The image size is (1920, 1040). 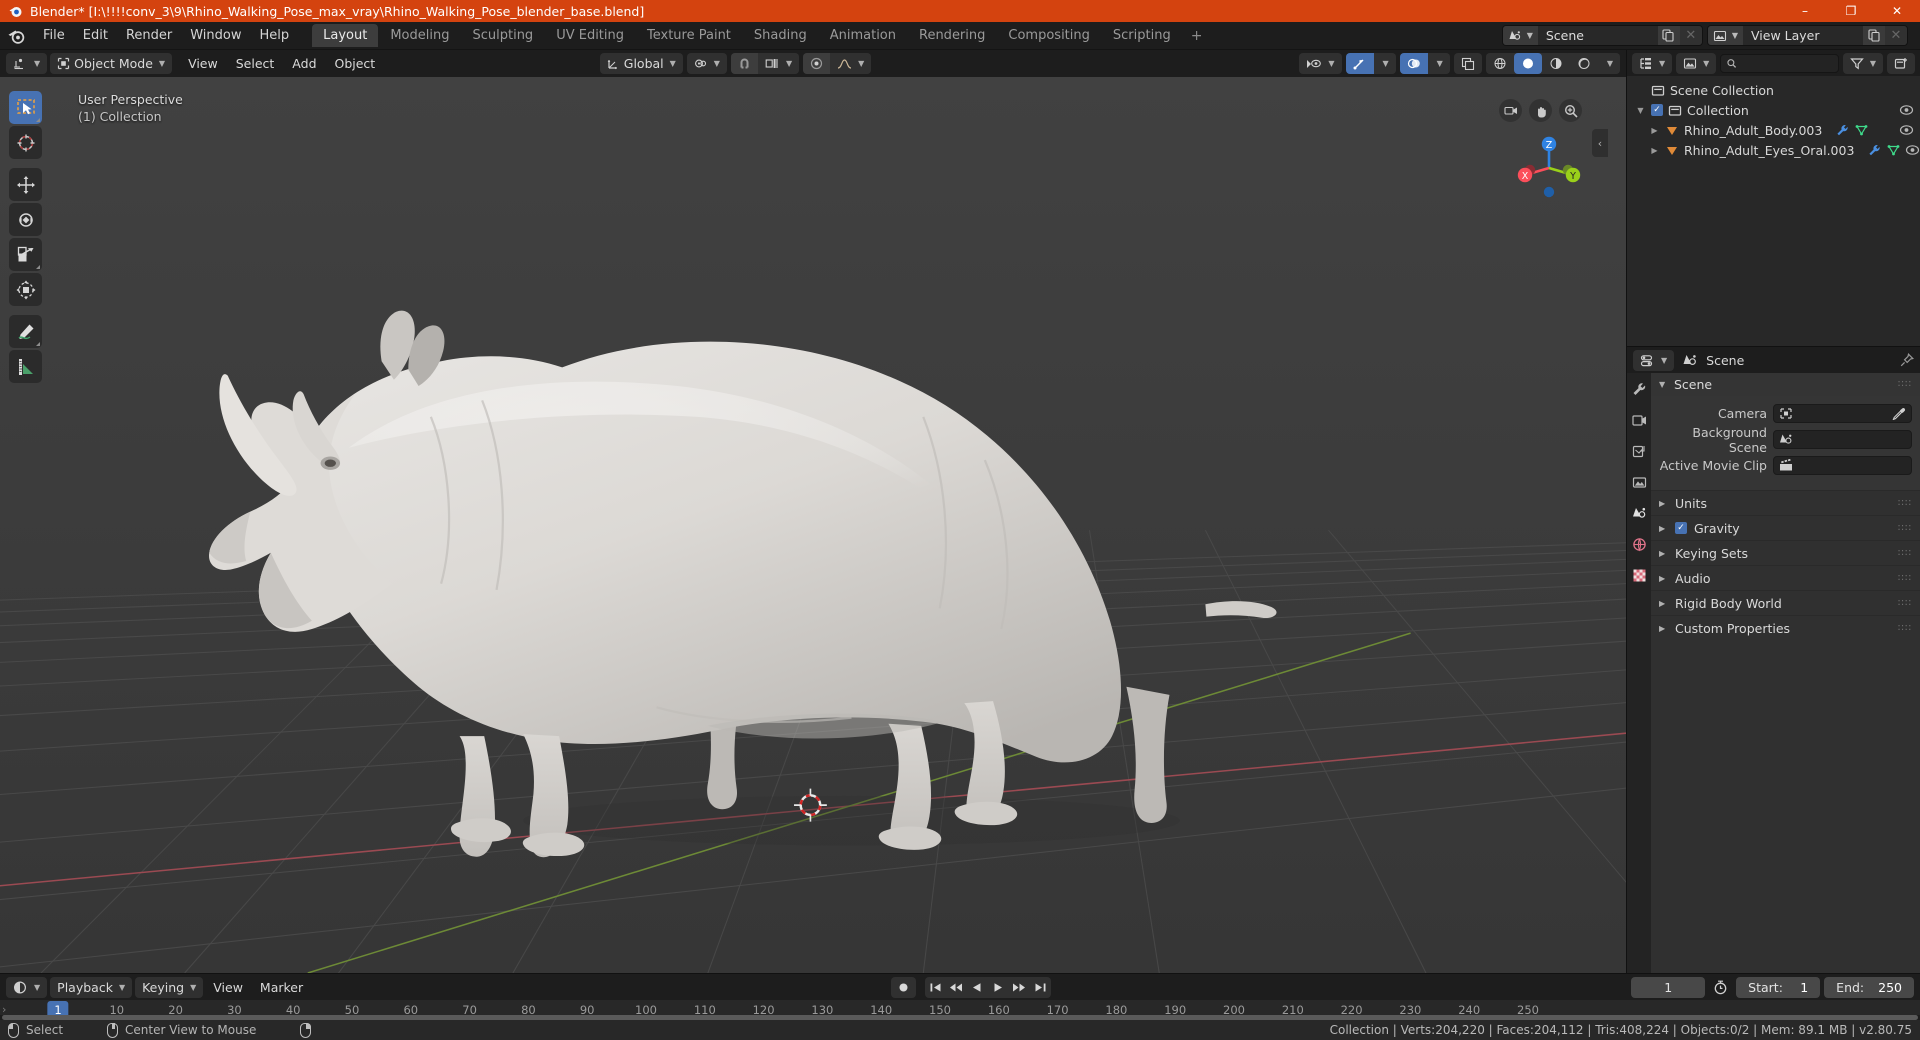 What do you see at coordinates (255, 63) in the screenshot?
I see `viewport-menu-select: Select` at bounding box center [255, 63].